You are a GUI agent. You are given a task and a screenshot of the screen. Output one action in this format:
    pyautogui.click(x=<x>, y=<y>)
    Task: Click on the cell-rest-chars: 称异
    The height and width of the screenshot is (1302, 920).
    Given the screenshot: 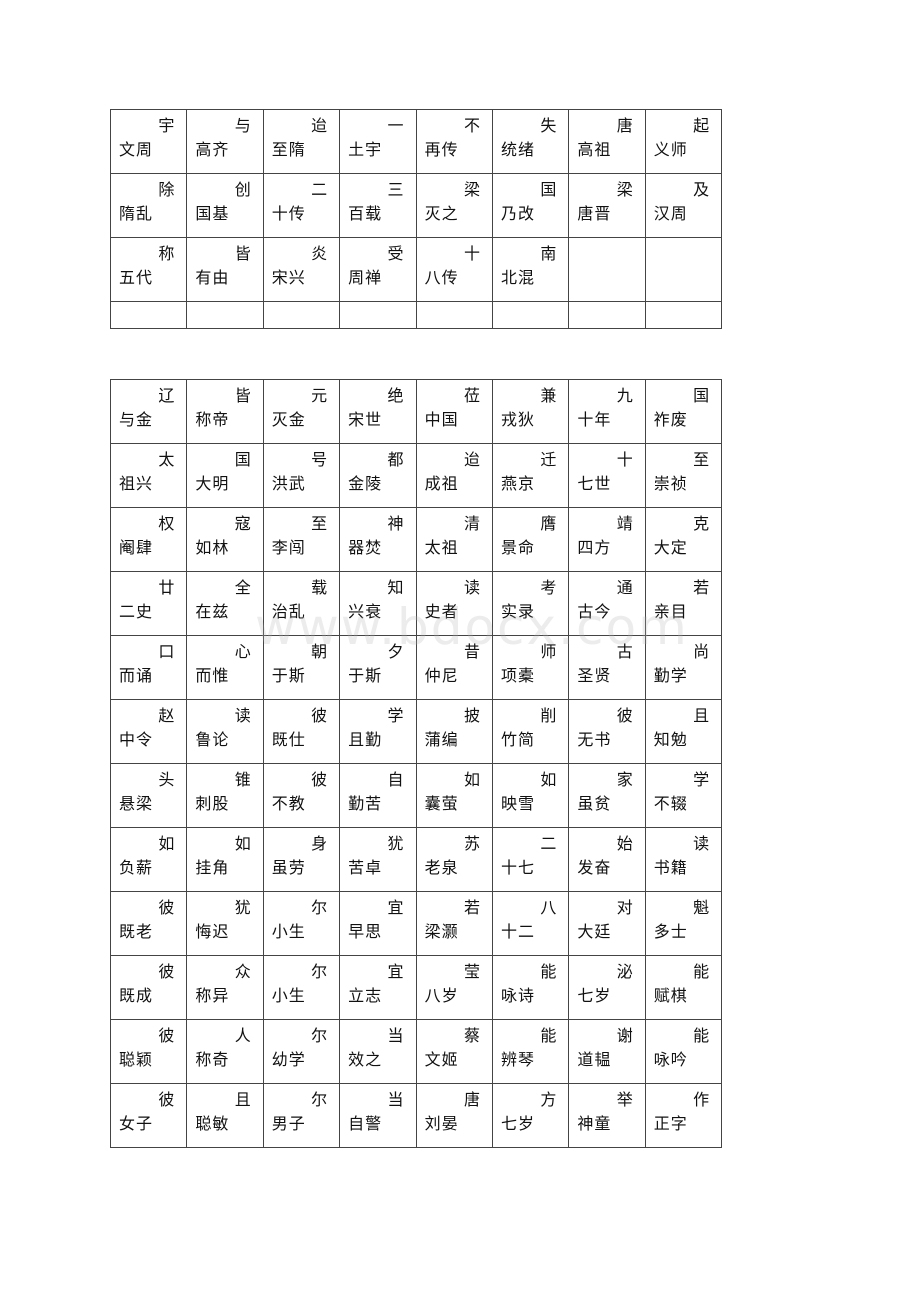 What is the action you would take?
    pyautogui.click(x=212, y=995)
    